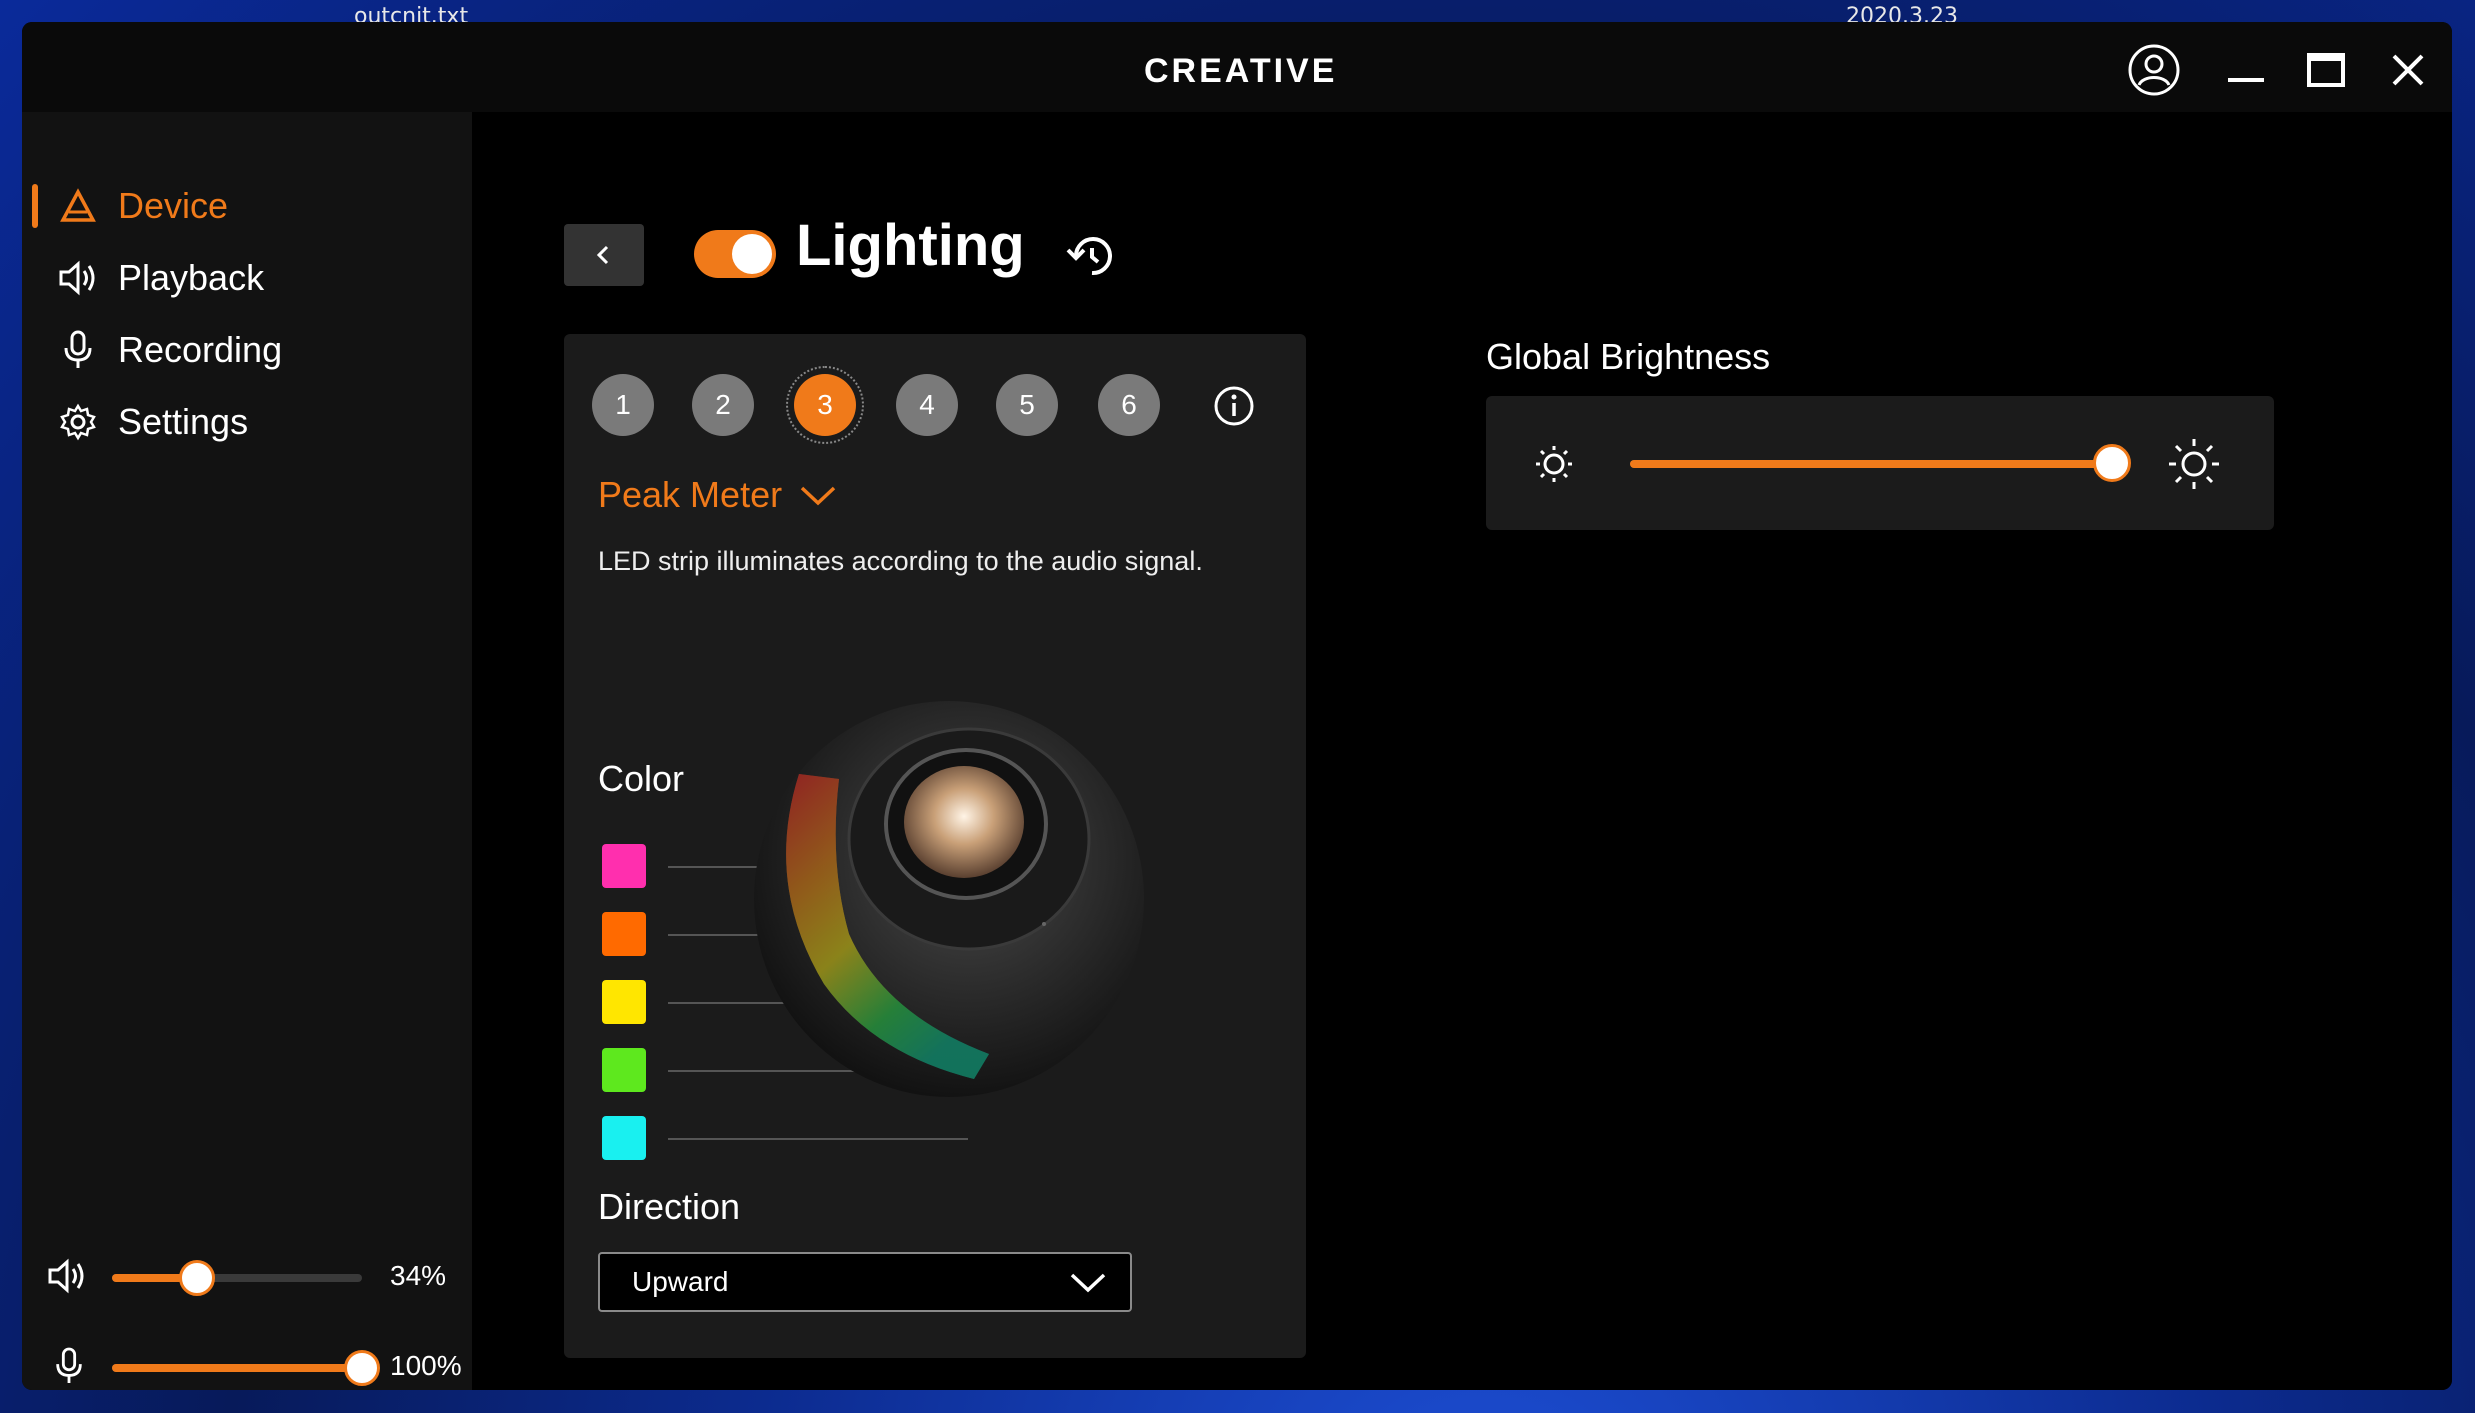 The width and height of the screenshot is (2475, 1413). What do you see at coordinates (1871, 464) in the screenshot?
I see `brightness-slider-fill` at bounding box center [1871, 464].